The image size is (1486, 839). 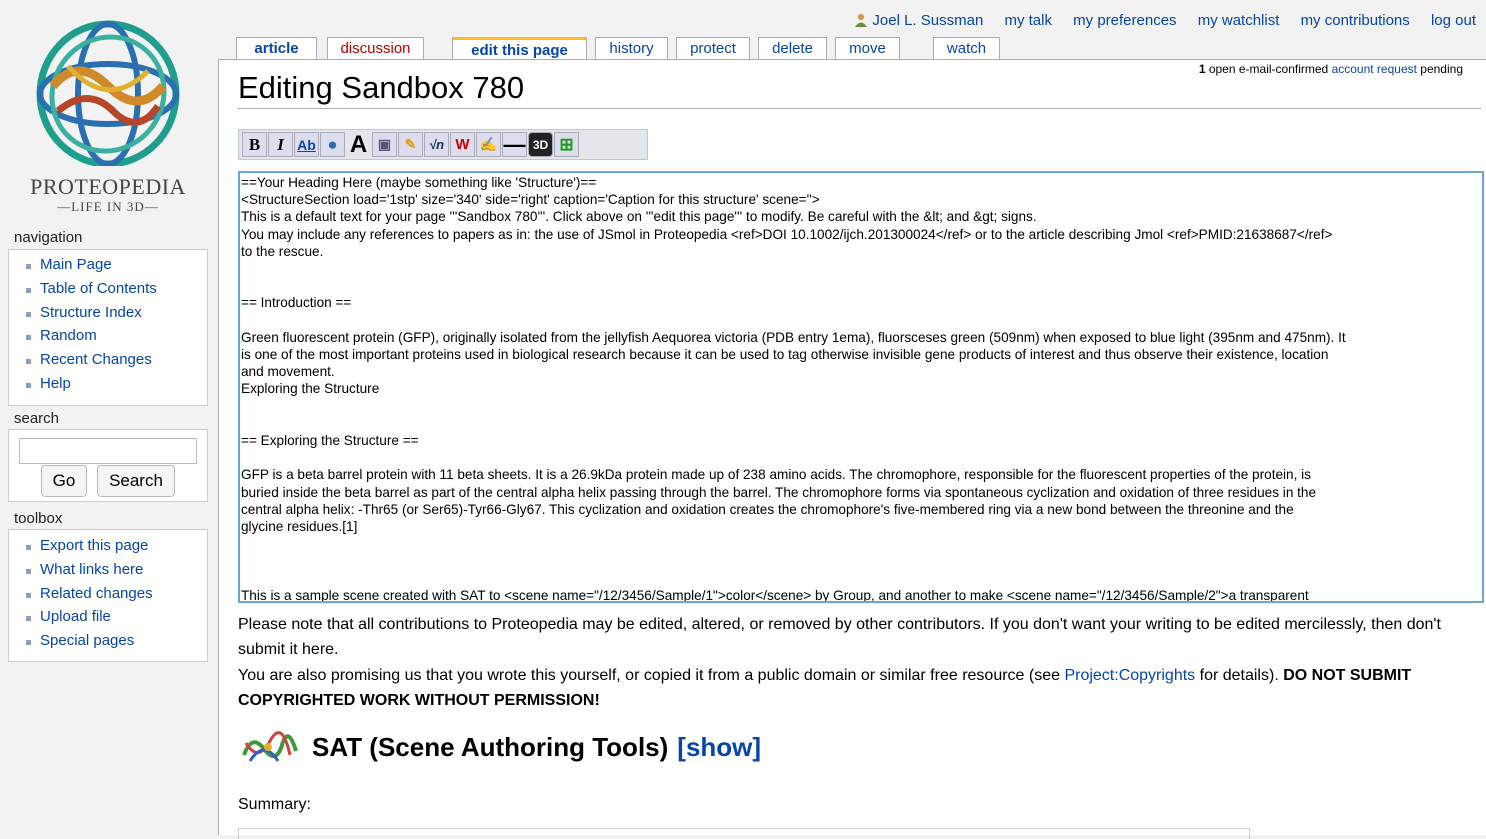 I want to click on logo-tagline: —LIFE IN 3D—, so click(x=108, y=206).